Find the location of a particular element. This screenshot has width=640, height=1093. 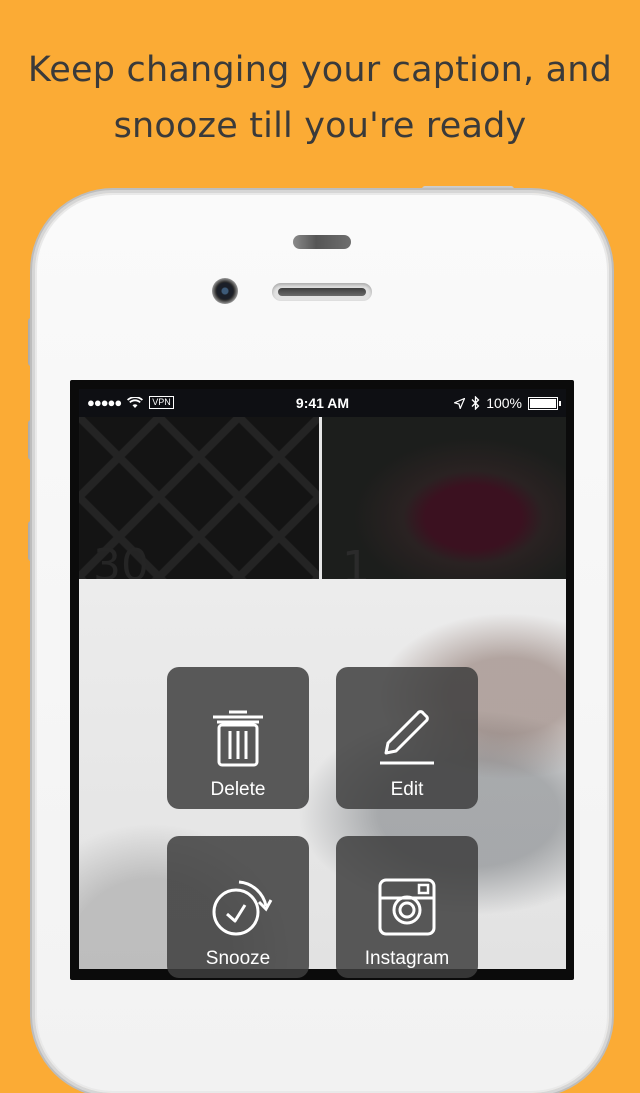

proximity-sensor is located at coordinates (322, 242).